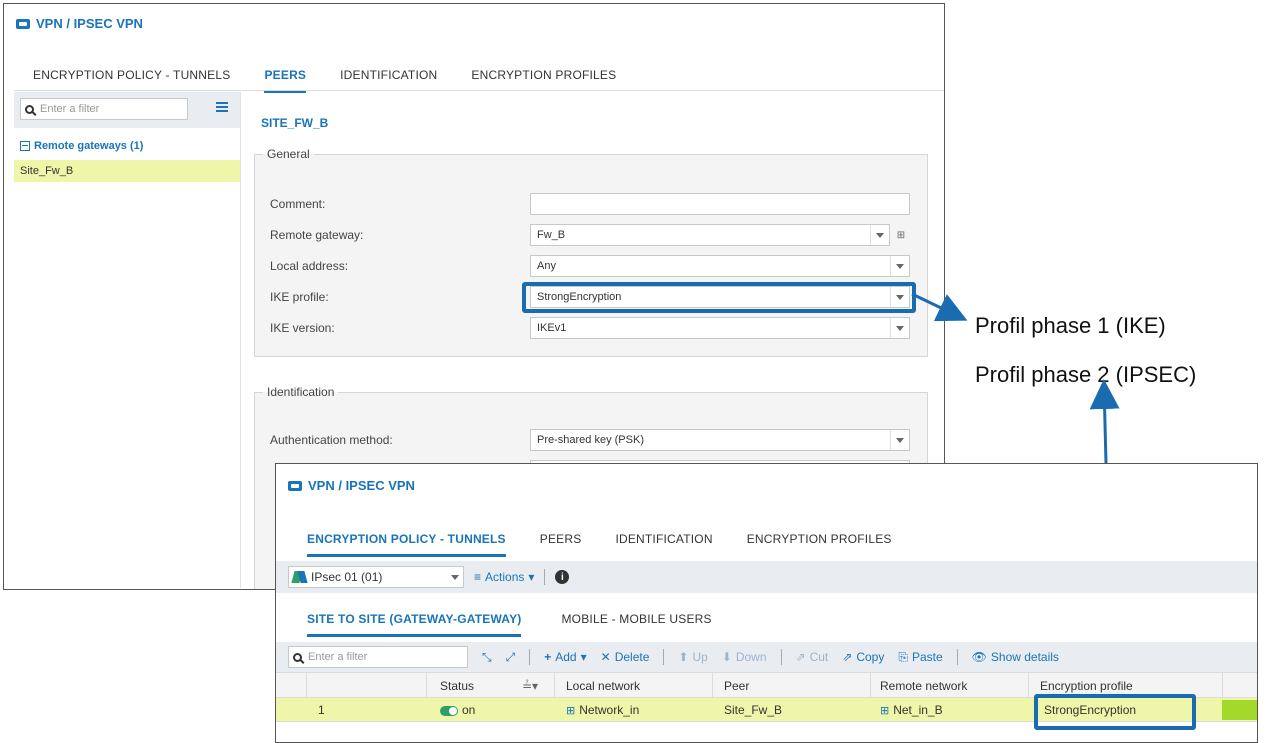 This screenshot has width=1287, height=743. Describe the element at coordinates (812, 657) in the screenshot. I see `cut-button: ⇗ Cut` at that location.